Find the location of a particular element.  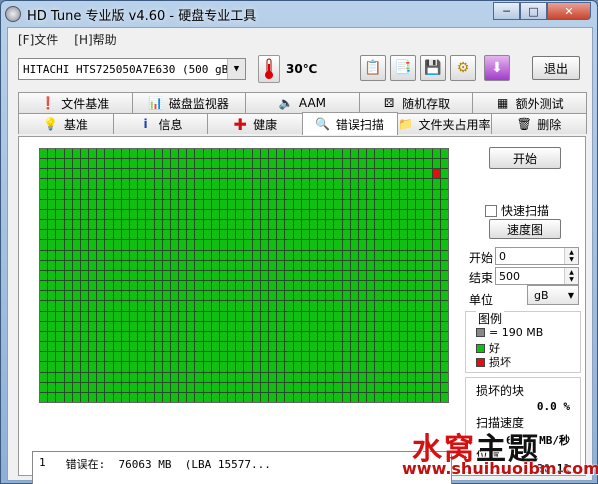

tab-info: i 信息 is located at coordinates (160, 123).